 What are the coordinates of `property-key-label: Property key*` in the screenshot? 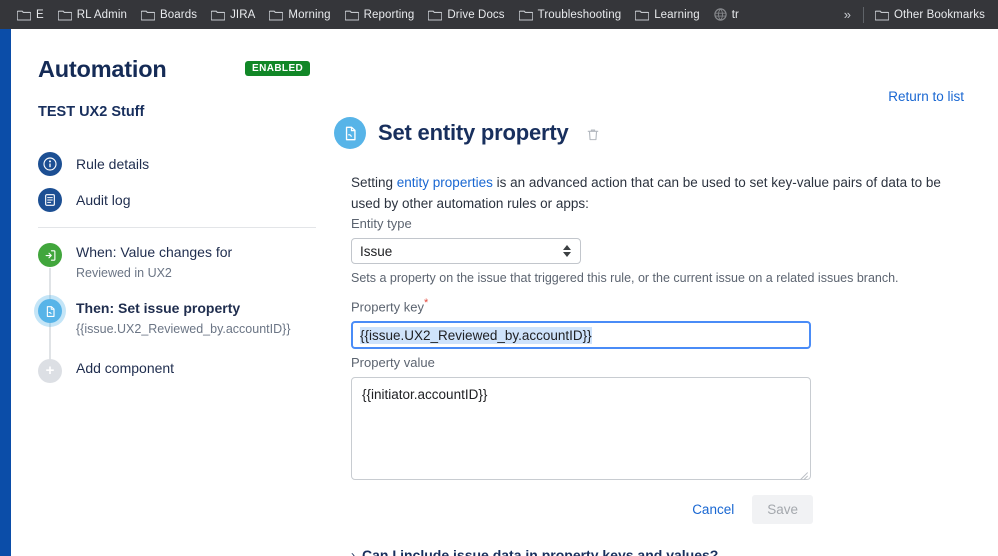 It's located at (581, 305).